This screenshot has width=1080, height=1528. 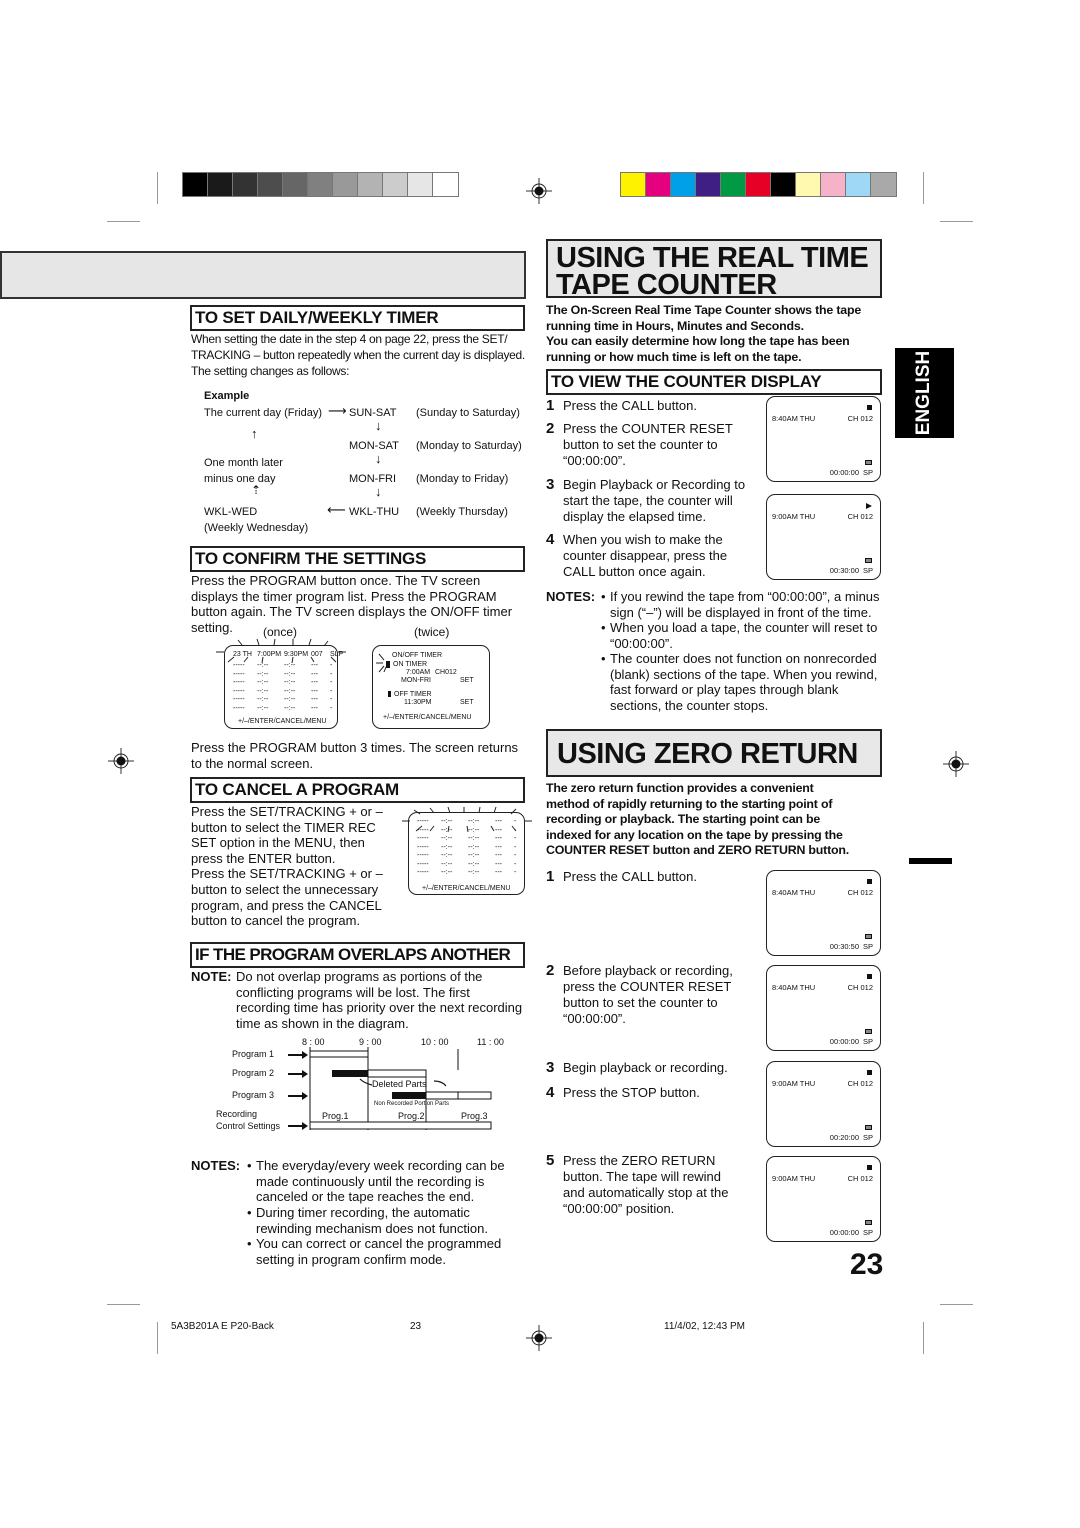 What do you see at coordinates (714, 753) in the screenshot?
I see `heading-zero-return: USING ZERO RETURN` at bounding box center [714, 753].